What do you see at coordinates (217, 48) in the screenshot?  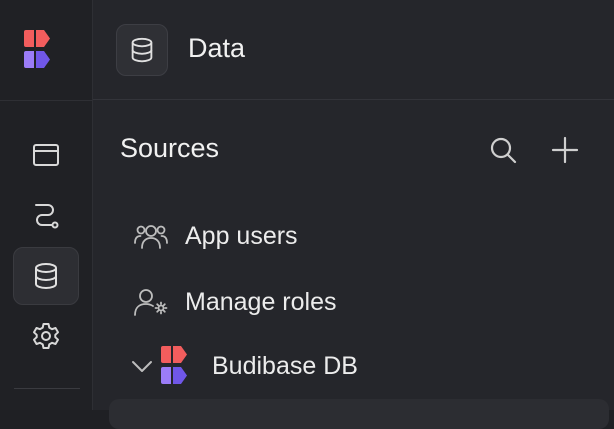 I see `page-title: Data` at bounding box center [217, 48].